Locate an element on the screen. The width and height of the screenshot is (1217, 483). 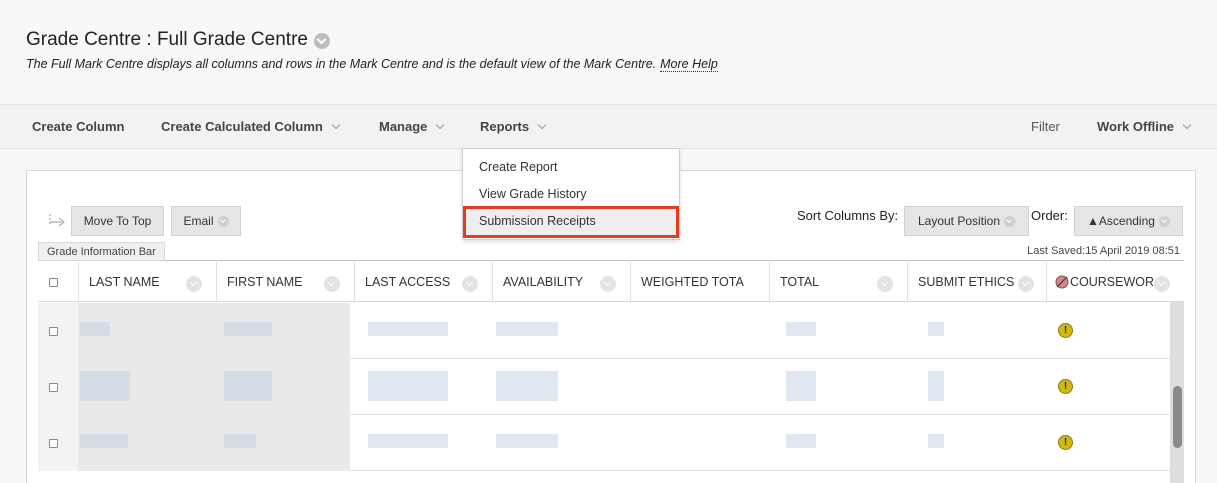
sort-columns-select: Layout Position is located at coordinates (966, 221).